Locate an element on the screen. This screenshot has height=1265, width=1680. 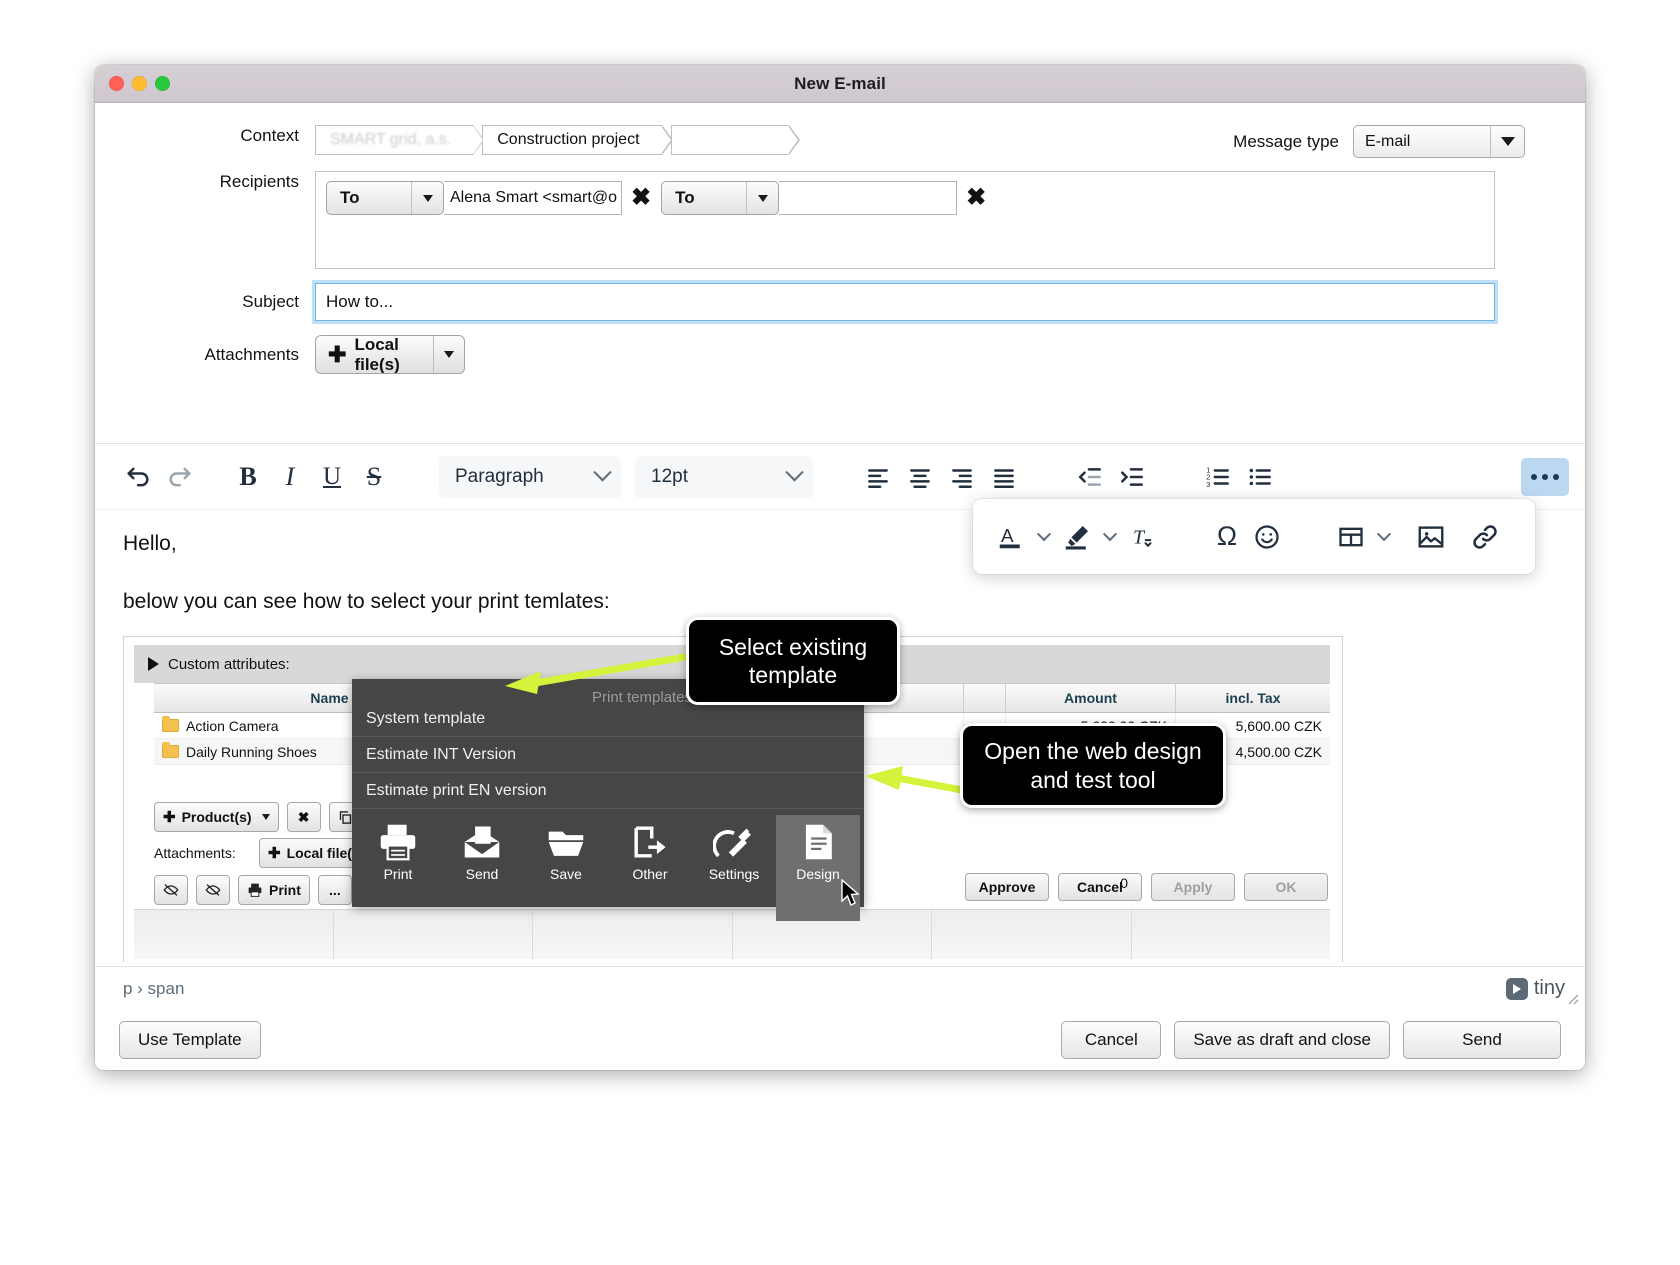
more-toolbar-options-button is located at coordinates (1545, 476).